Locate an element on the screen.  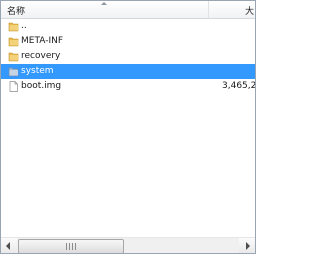
name-column-label: 名称 is located at coordinates (16, 12).